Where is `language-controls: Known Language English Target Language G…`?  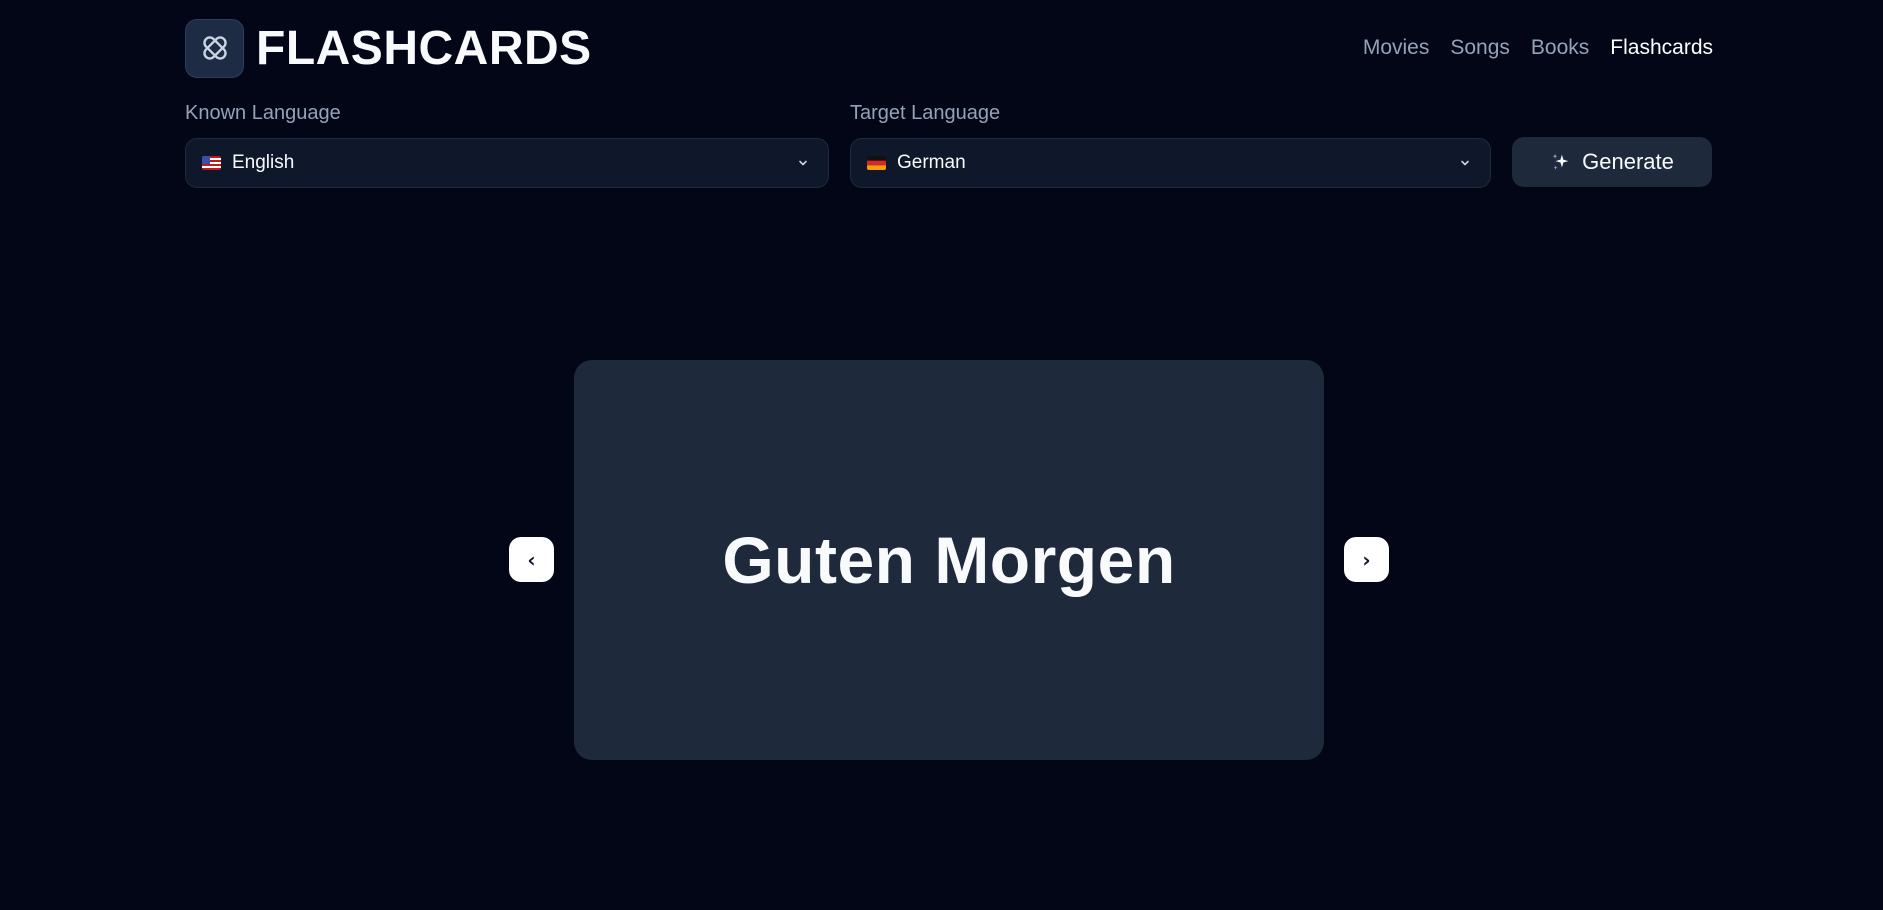 language-controls: Known Language English Target Language G… is located at coordinates (949, 145).